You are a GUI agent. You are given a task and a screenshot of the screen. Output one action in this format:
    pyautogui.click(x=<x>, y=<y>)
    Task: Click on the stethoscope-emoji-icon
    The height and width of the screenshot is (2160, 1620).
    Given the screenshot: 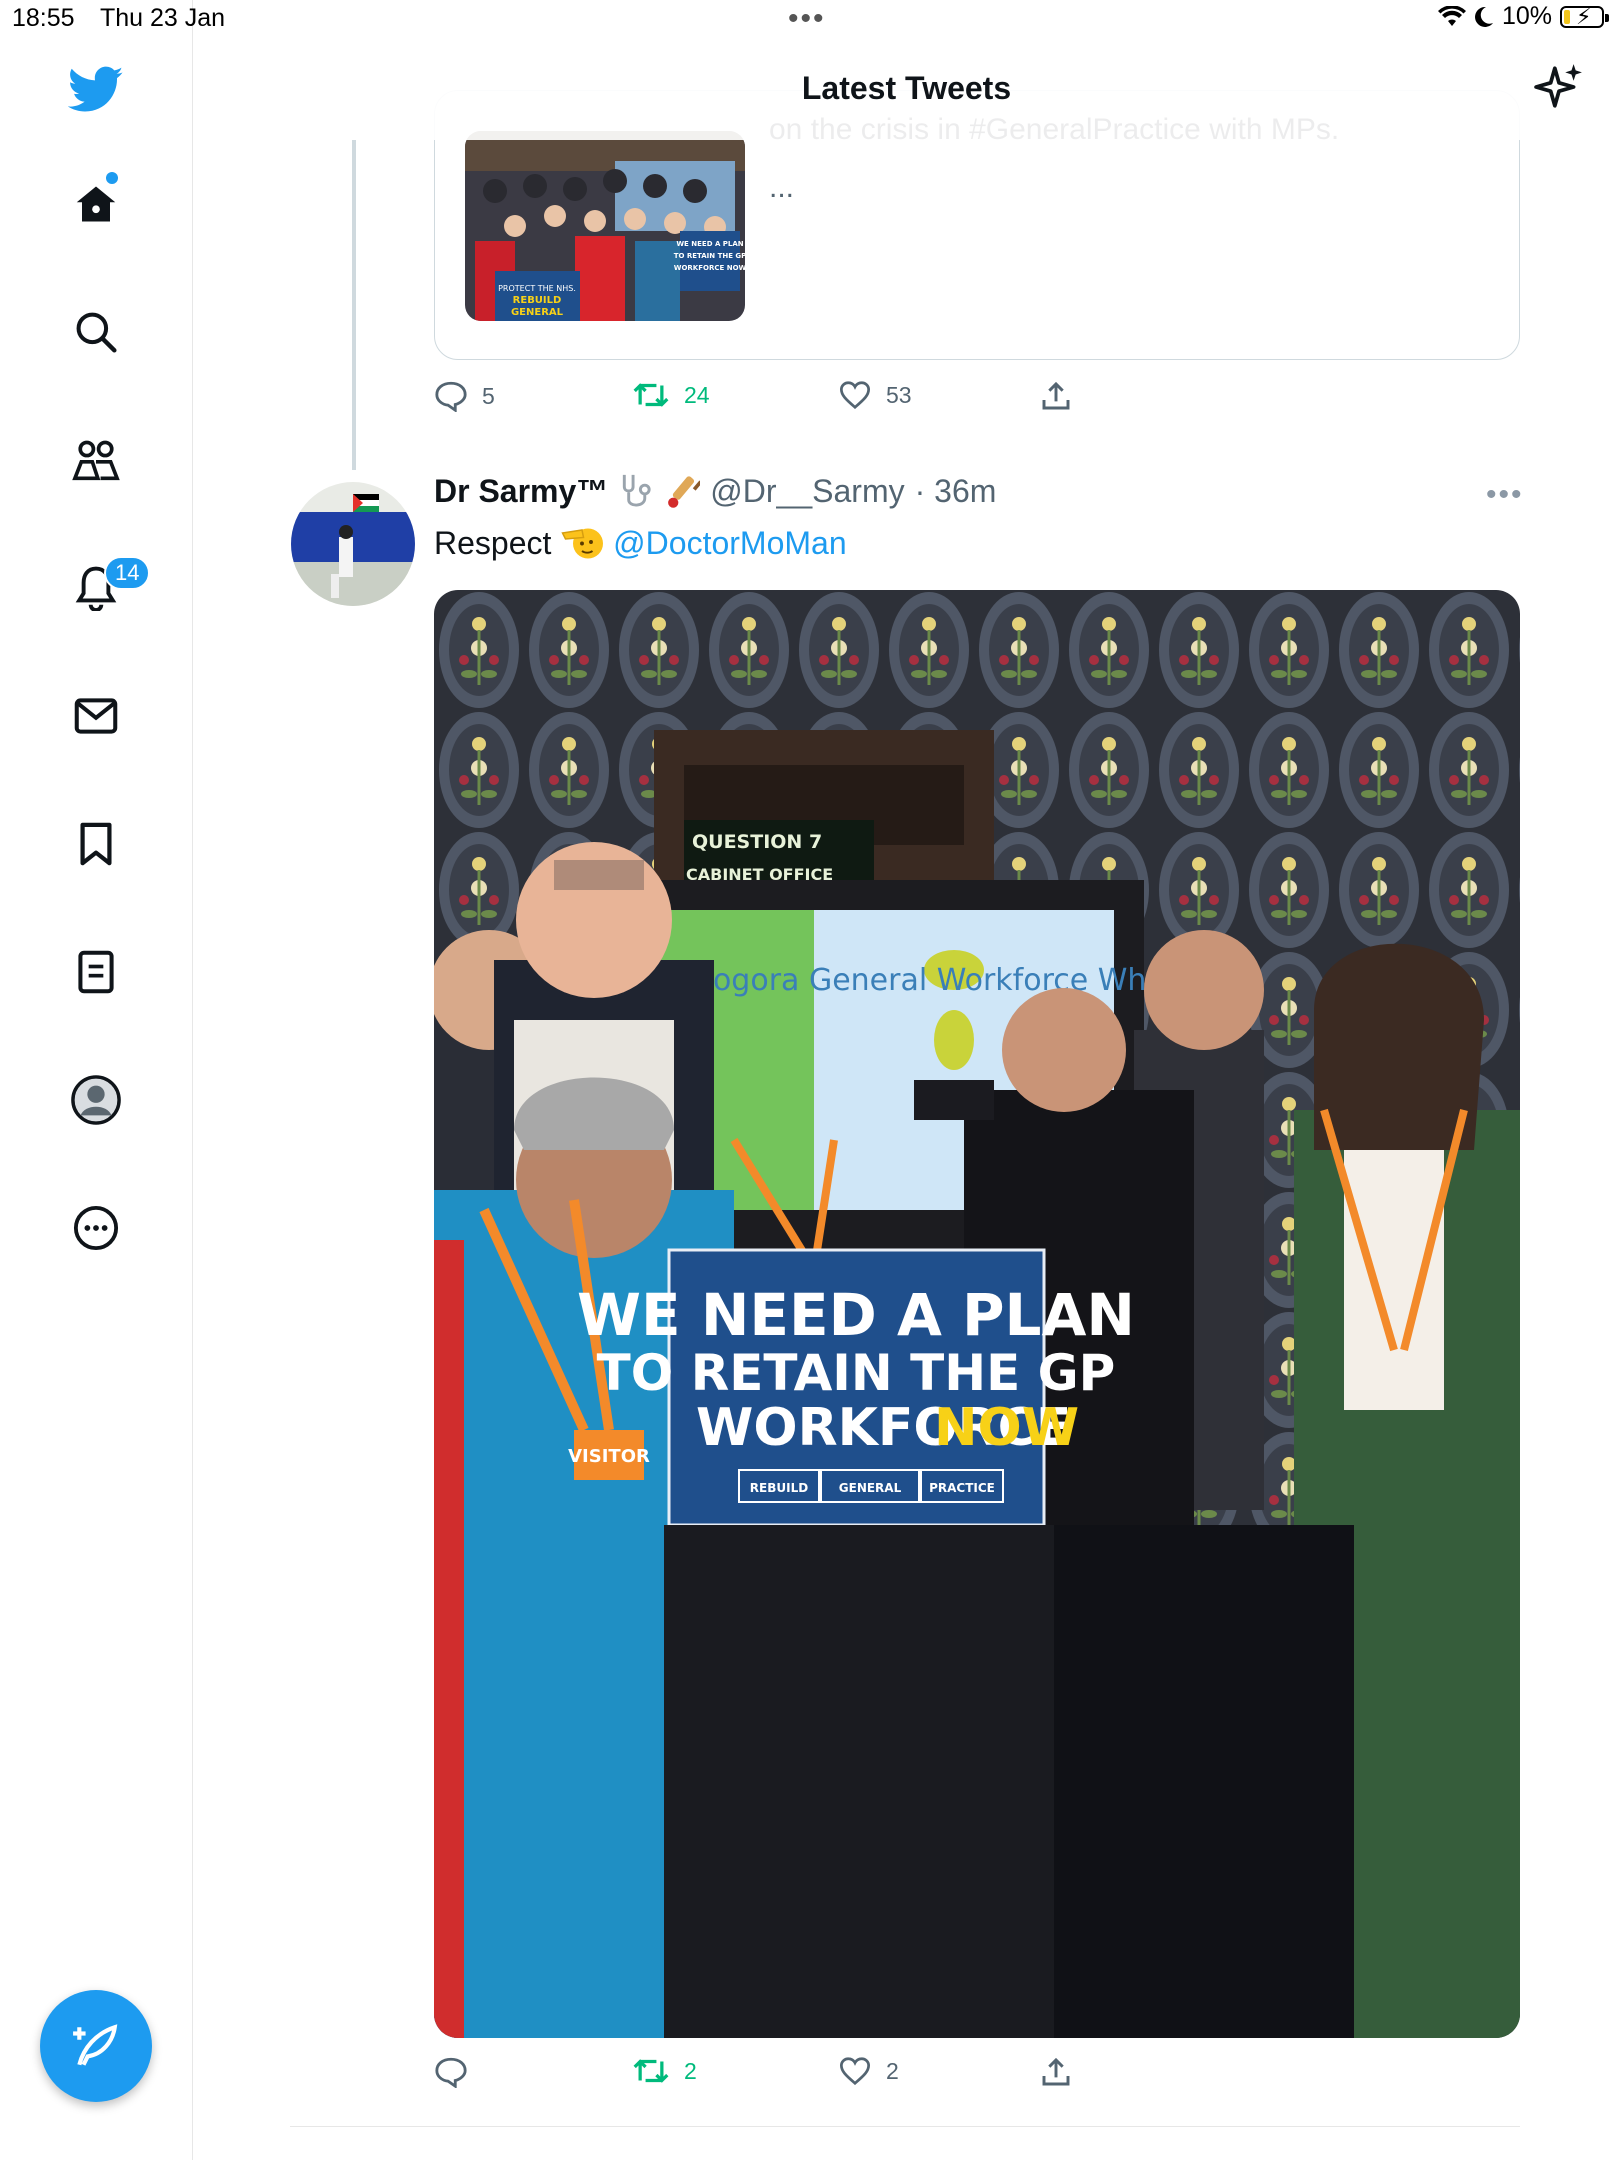 What is the action you would take?
    pyautogui.click(x=637, y=490)
    